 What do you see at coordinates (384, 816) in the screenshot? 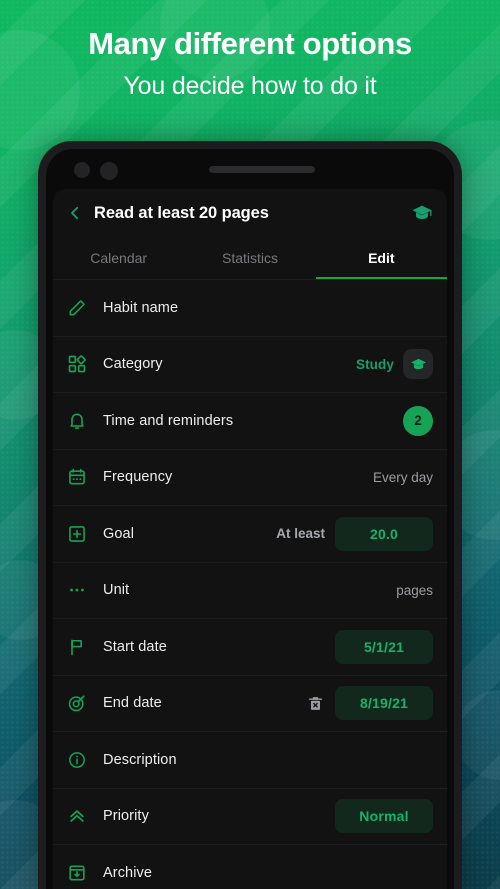
I see `priority-chip: Normal` at bounding box center [384, 816].